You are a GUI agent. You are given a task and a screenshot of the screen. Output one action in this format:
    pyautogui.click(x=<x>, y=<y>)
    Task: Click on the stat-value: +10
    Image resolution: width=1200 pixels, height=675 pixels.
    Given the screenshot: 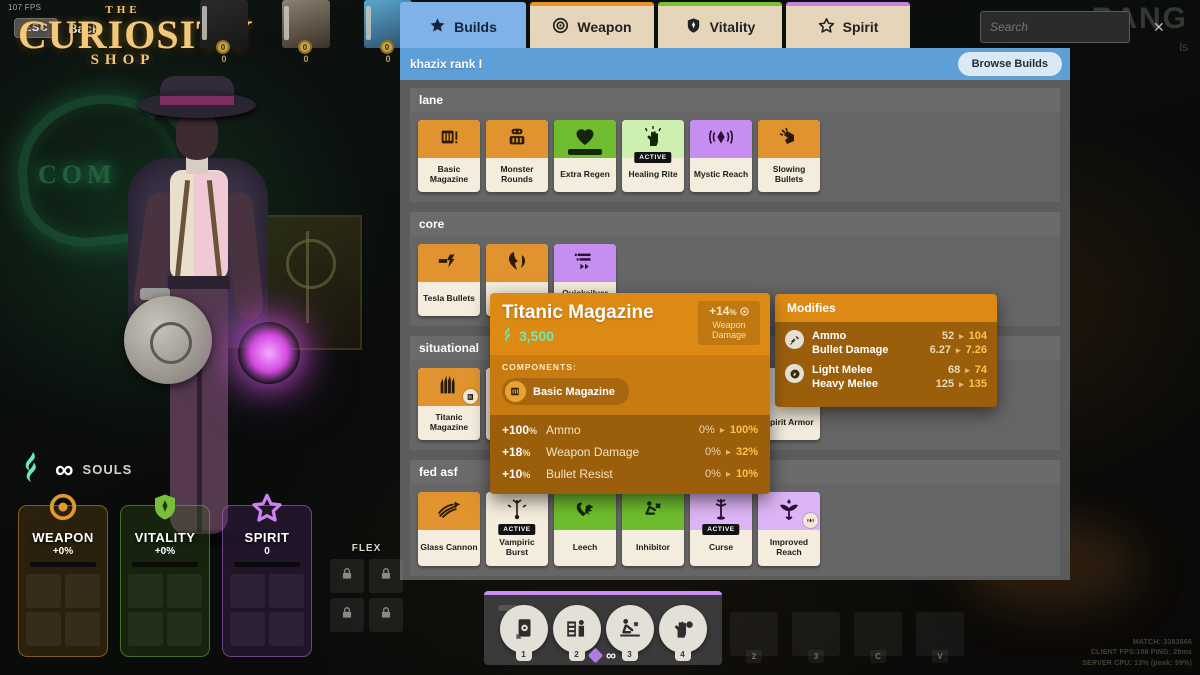 What is the action you would take?
    pyautogui.click(x=512, y=474)
    